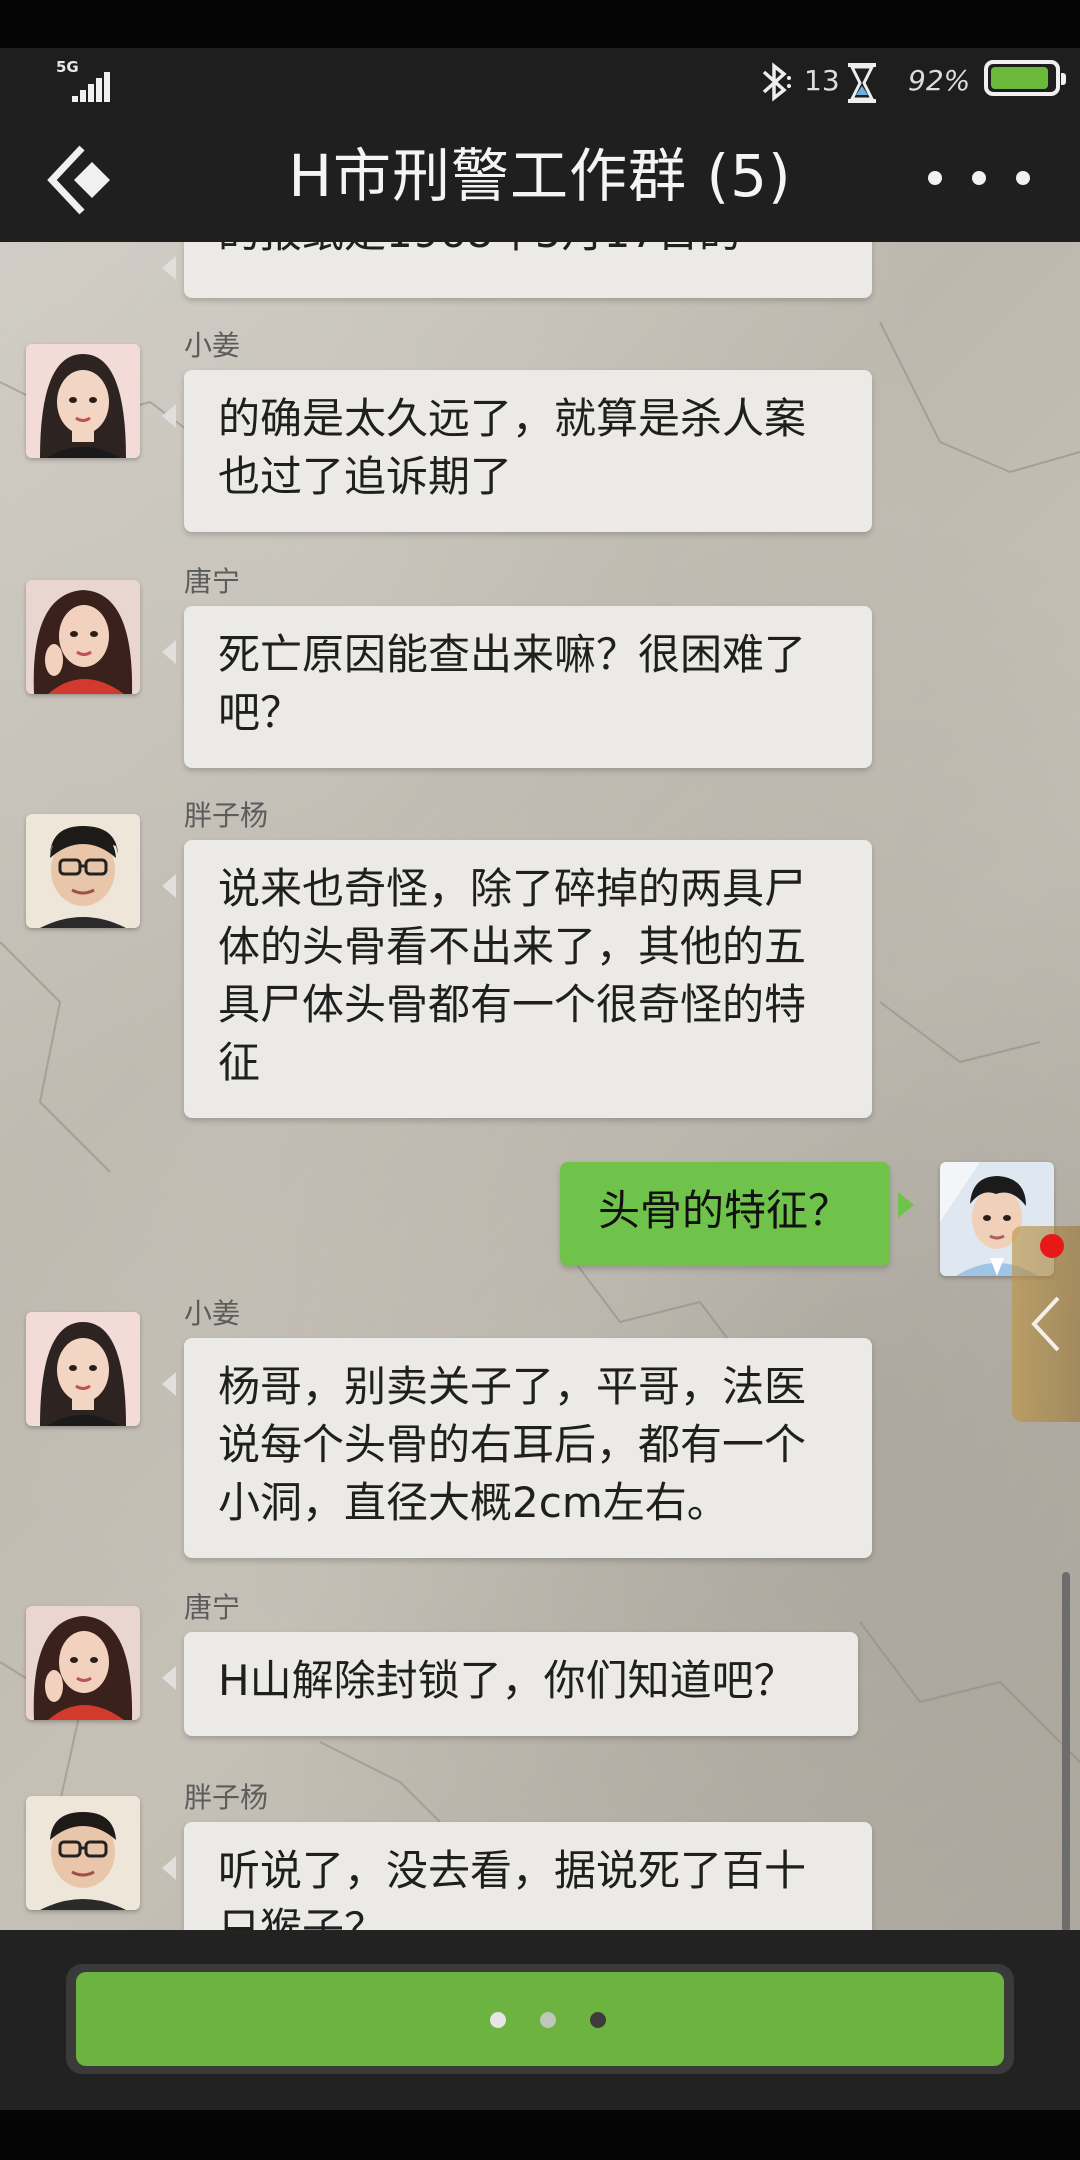 This screenshot has height=2160, width=1080. What do you see at coordinates (862, 83) in the screenshot?
I see `hourglass-icon` at bounding box center [862, 83].